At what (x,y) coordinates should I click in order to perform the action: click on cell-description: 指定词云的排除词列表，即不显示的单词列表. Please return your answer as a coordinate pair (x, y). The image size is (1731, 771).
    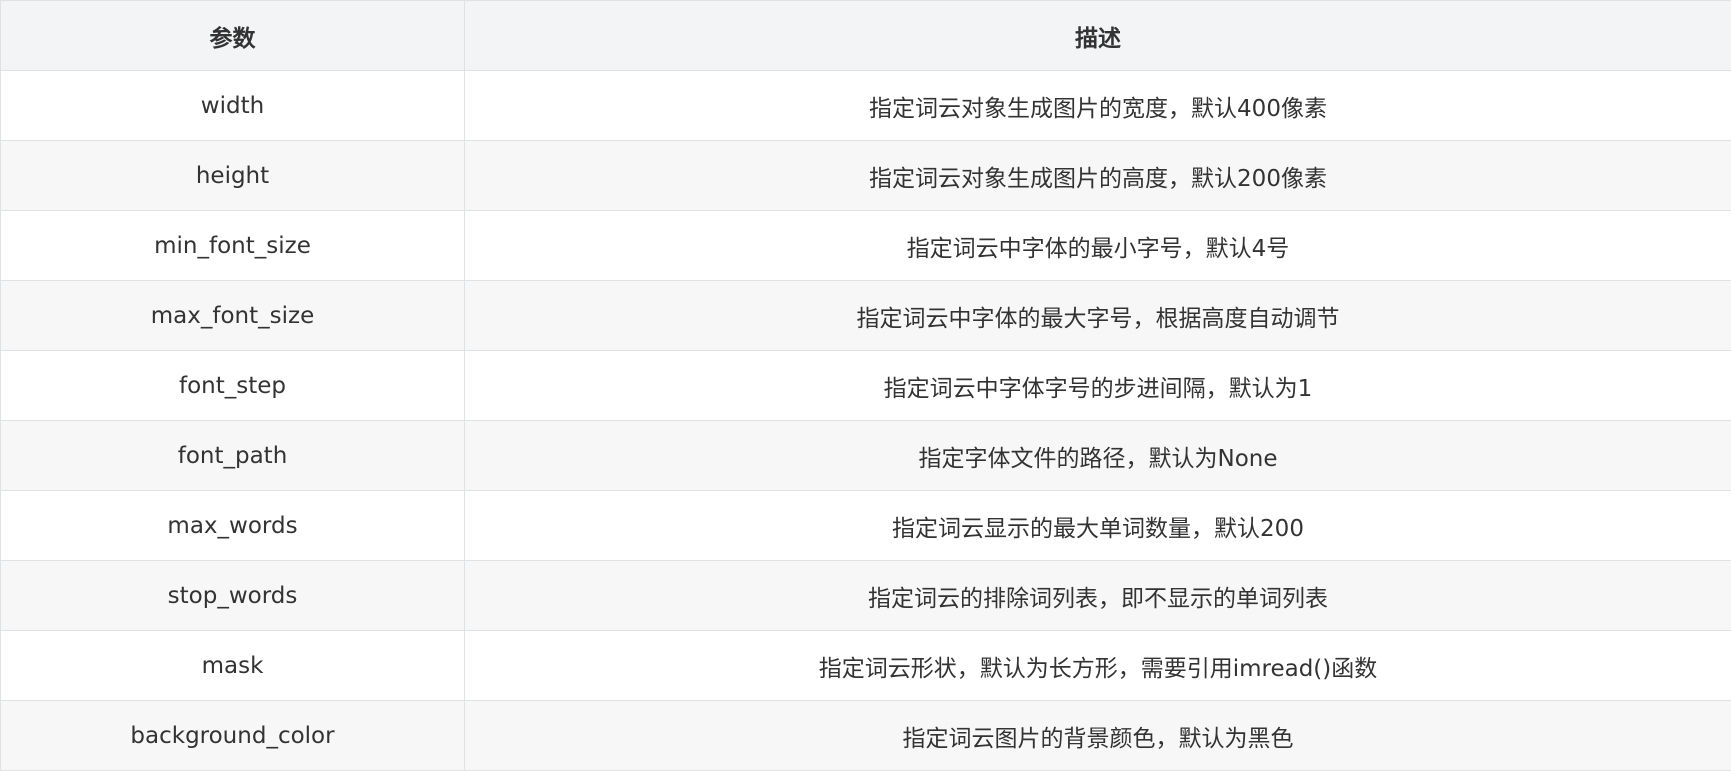
    Looking at the image, I should click on (1097, 595).